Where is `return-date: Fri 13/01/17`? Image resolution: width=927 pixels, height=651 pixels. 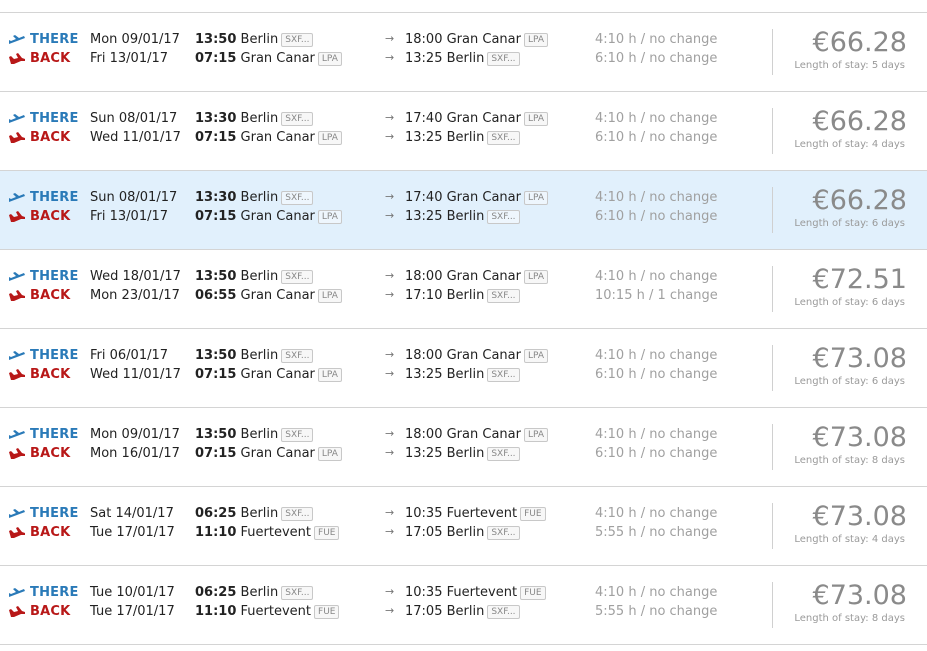
return-date: Fri 13/01/17 is located at coordinates (129, 216).